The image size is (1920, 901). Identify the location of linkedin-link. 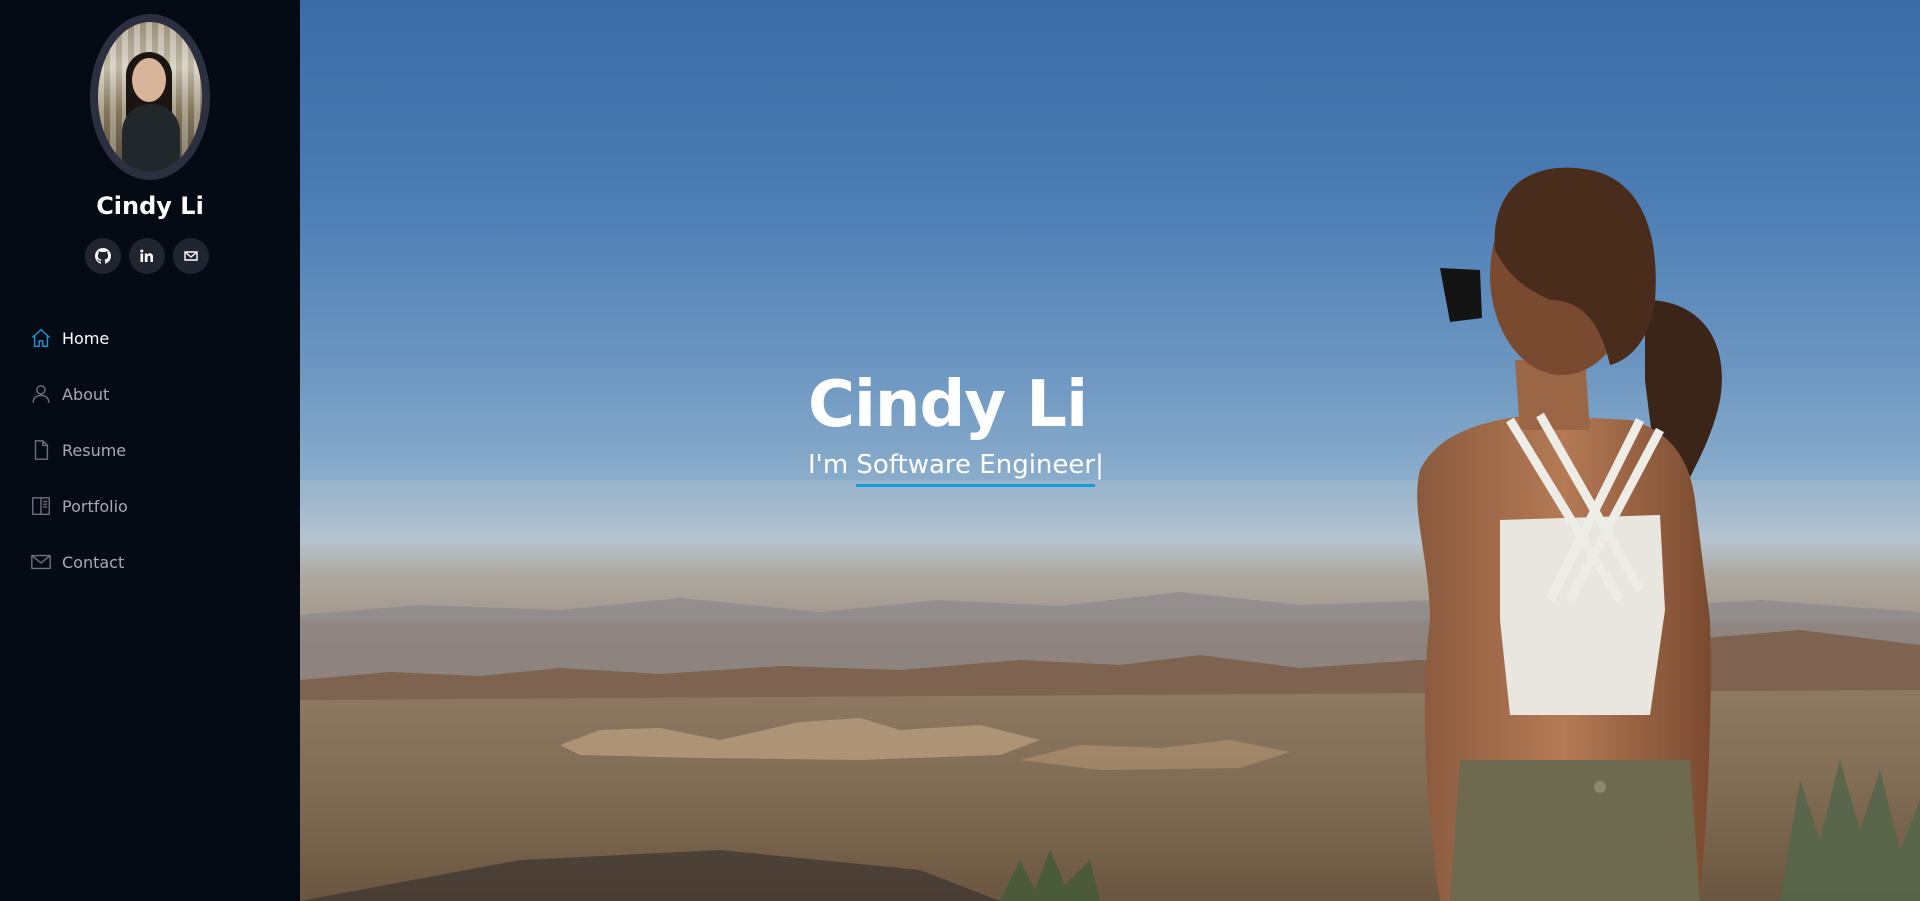
(147, 256).